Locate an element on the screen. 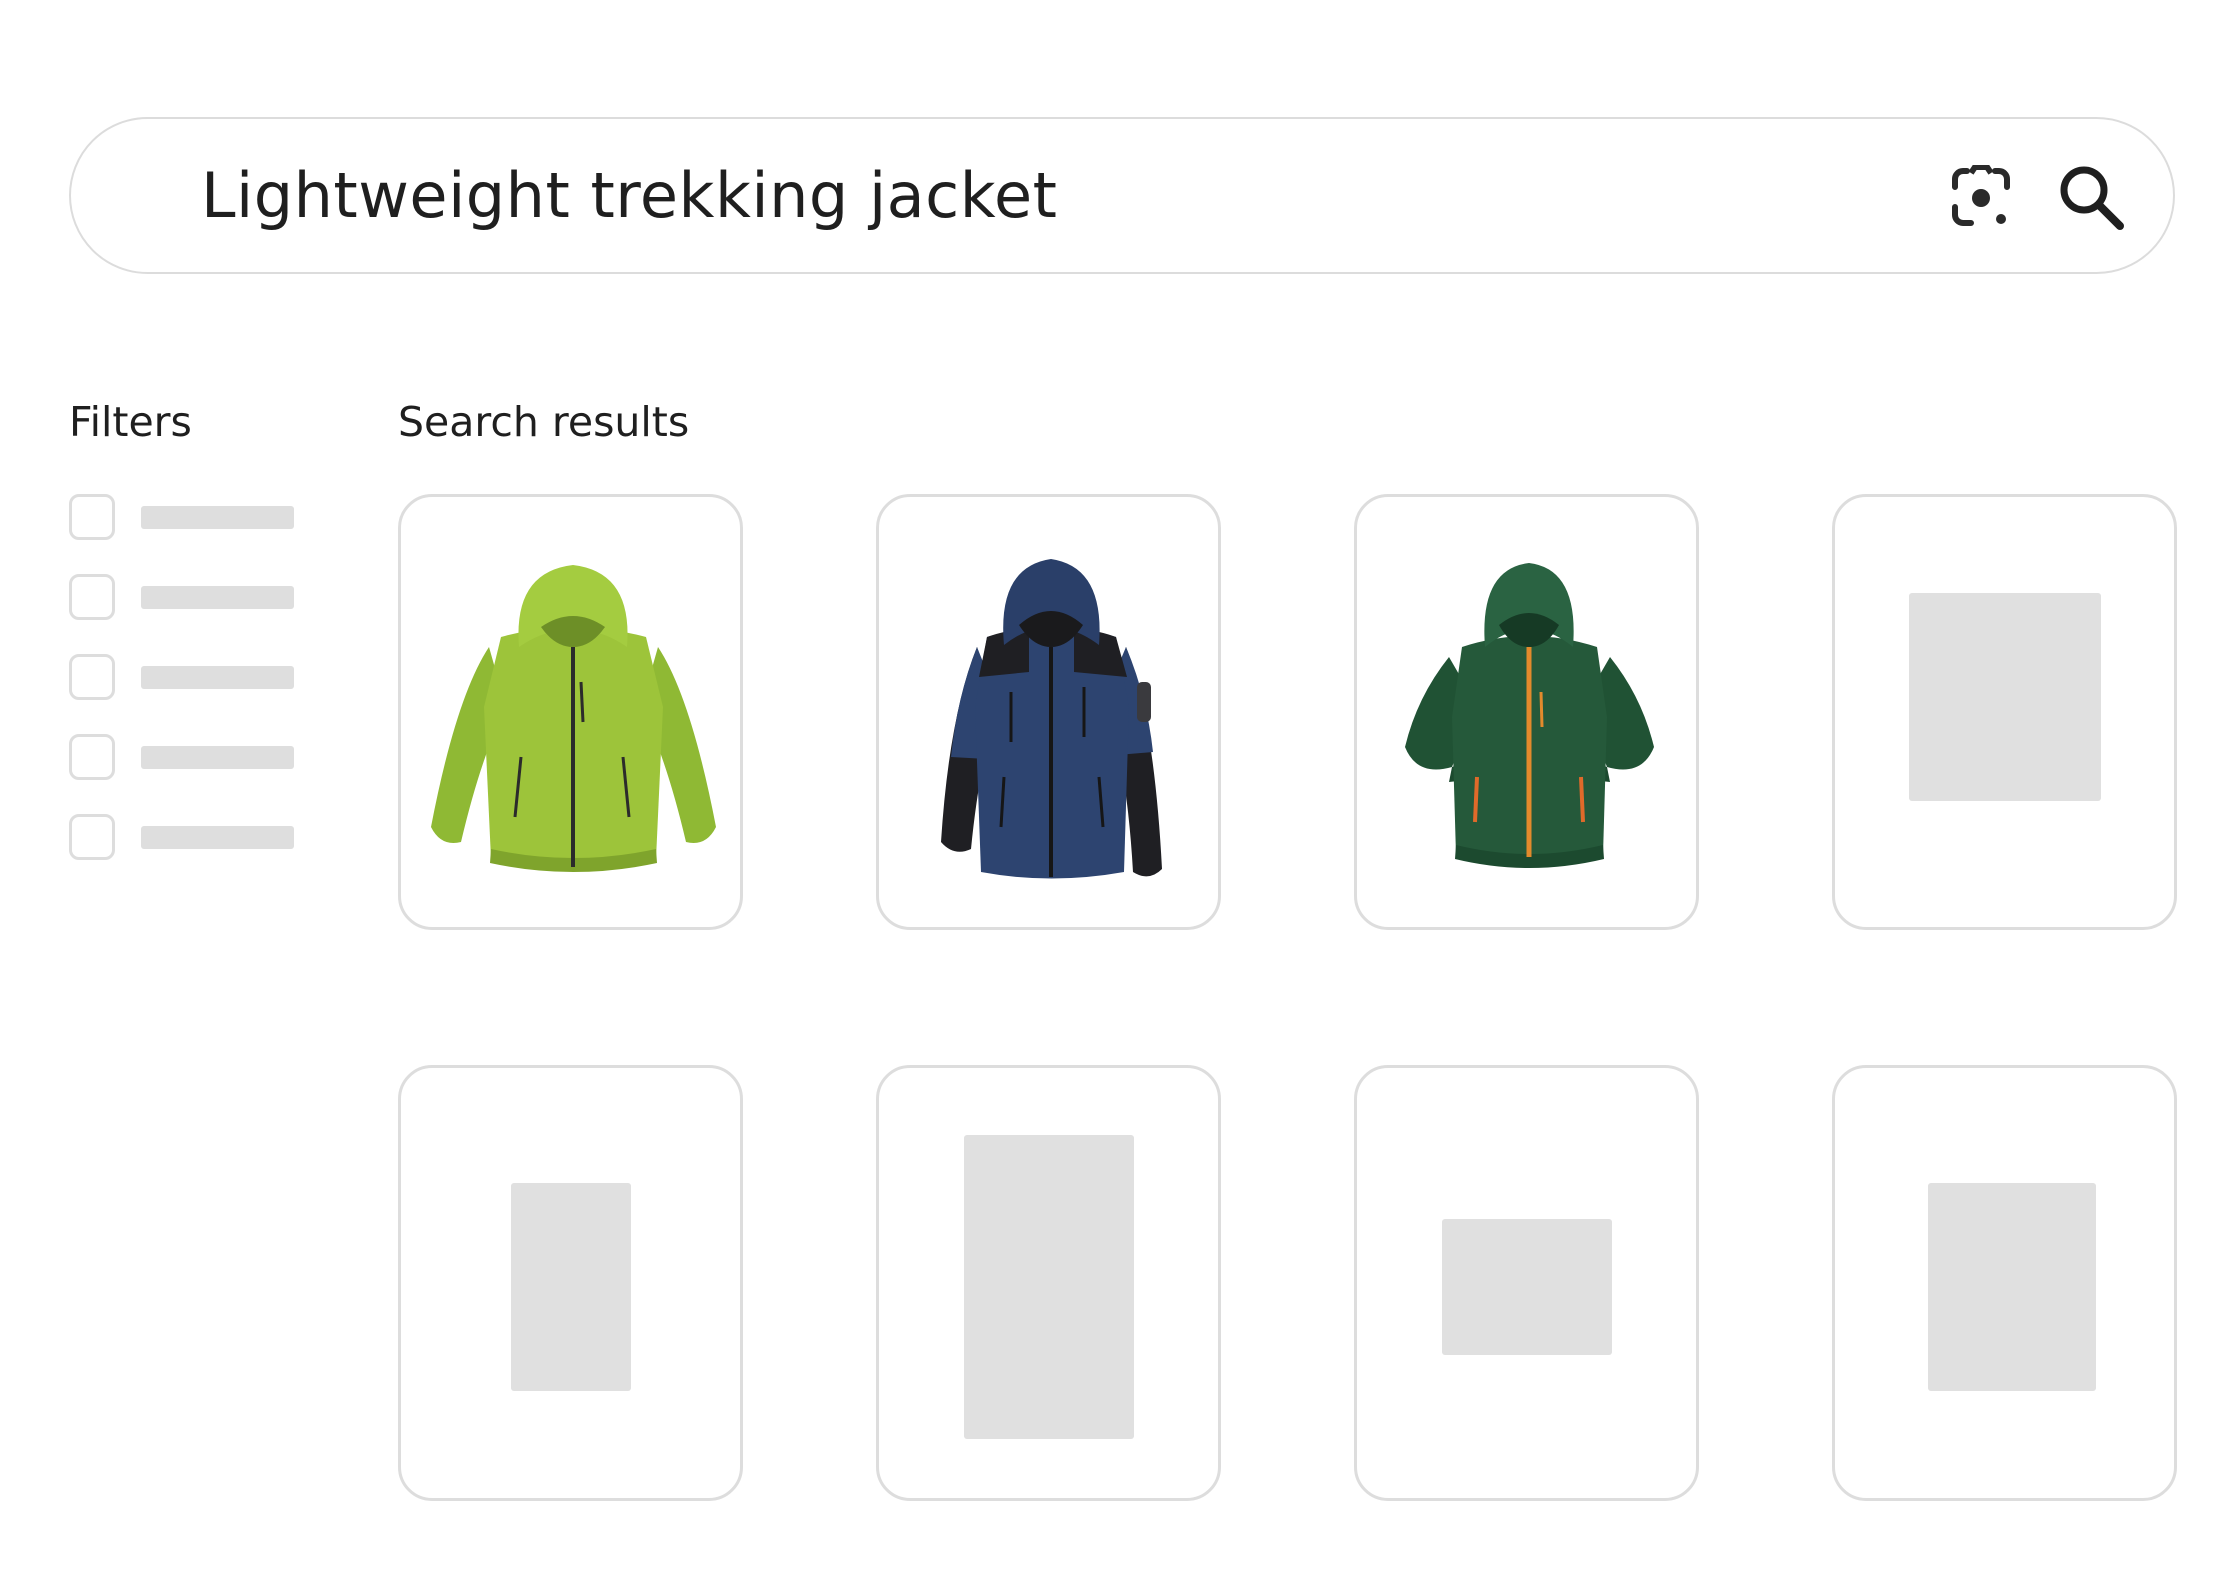 This screenshot has width=2232, height=1592. camera-lens-icon-glyph is located at coordinates (1981, 195).